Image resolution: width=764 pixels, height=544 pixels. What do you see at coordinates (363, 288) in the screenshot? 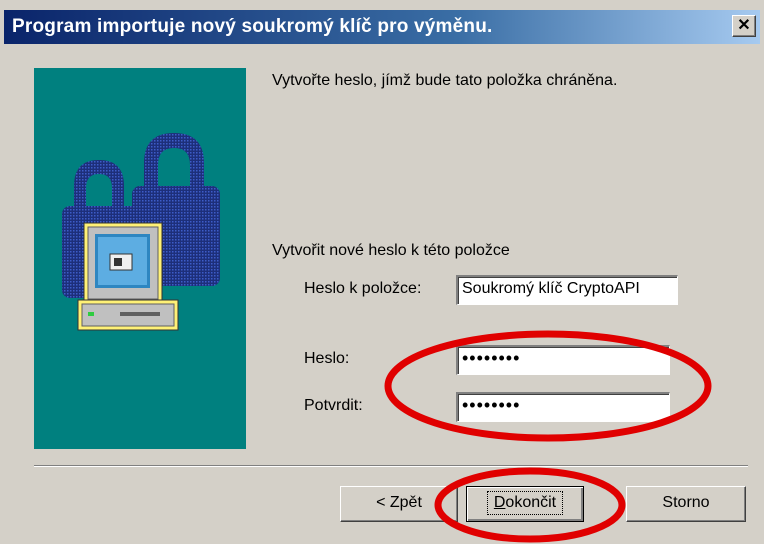
I see `item-label: Heslo k položce:` at bounding box center [363, 288].